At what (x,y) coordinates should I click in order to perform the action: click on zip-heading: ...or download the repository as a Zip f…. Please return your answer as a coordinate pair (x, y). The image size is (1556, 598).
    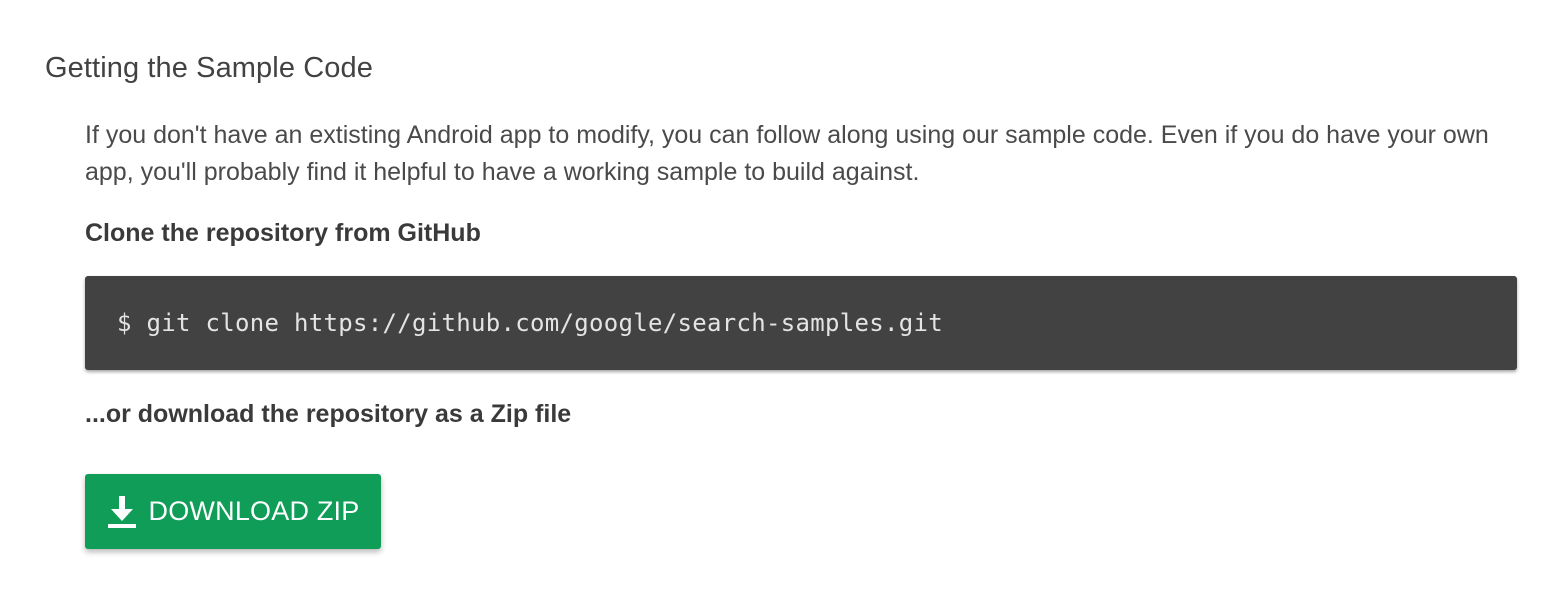
    Looking at the image, I should click on (328, 414).